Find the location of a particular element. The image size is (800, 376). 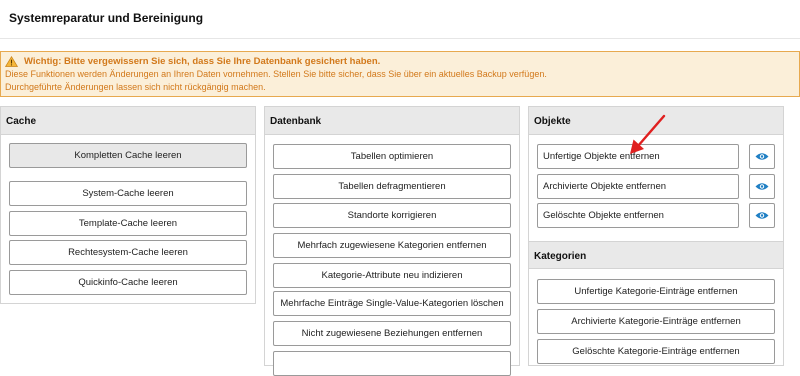

database-button-partial is located at coordinates (392, 363).